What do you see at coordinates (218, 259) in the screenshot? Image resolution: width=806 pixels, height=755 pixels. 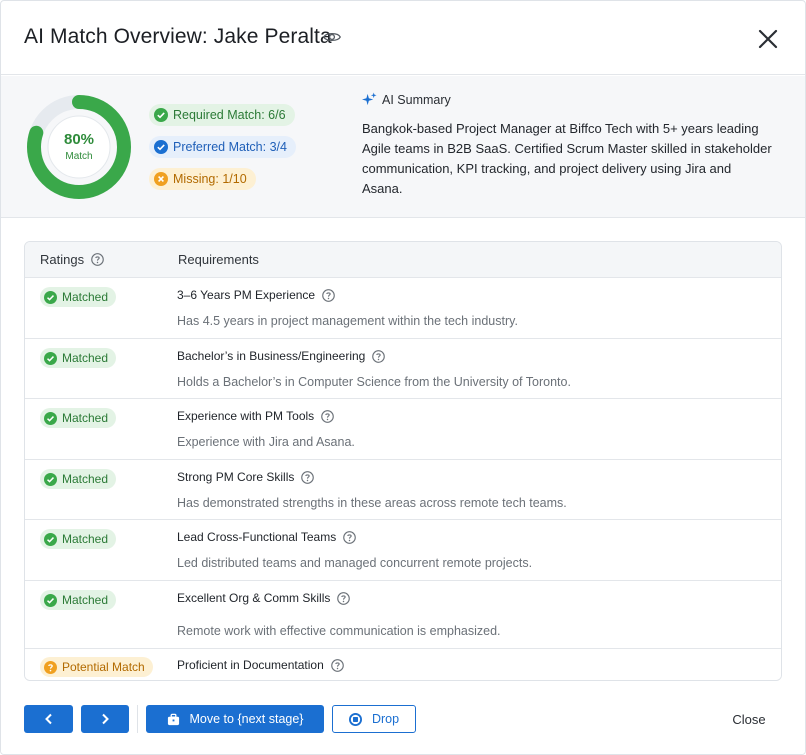 I see `requirements-header: Requirements` at bounding box center [218, 259].